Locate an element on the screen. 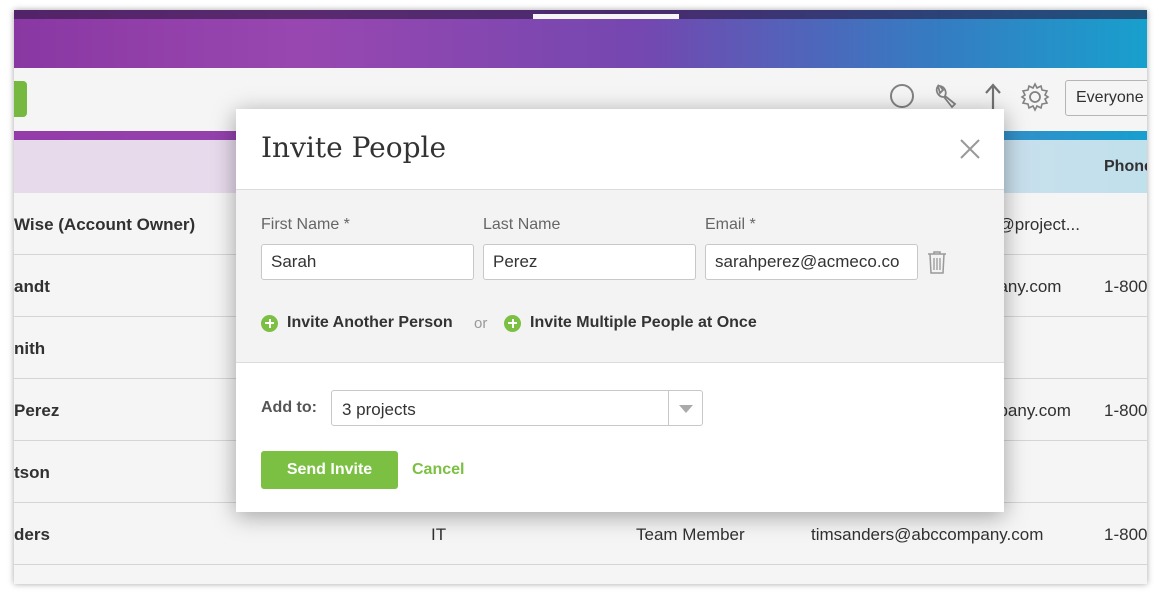  projects-select-value: 3 projects is located at coordinates (379, 409).